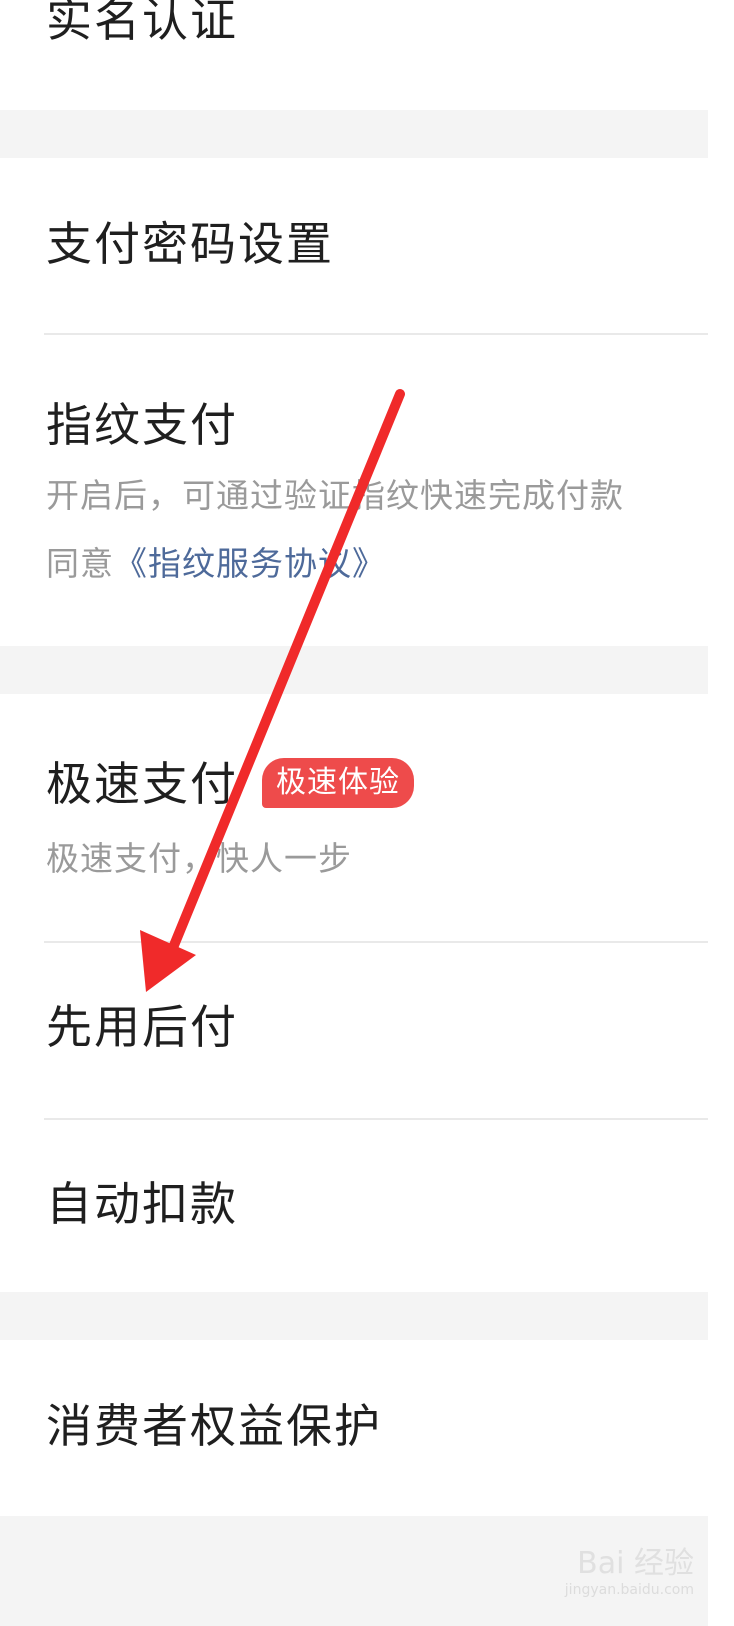 Image resolution: width=734 pixels, height=1626 pixels. What do you see at coordinates (354, 1030) in the screenshot?
I see `pay-later-item: 先用后付` at bounding box center [354, 1030].